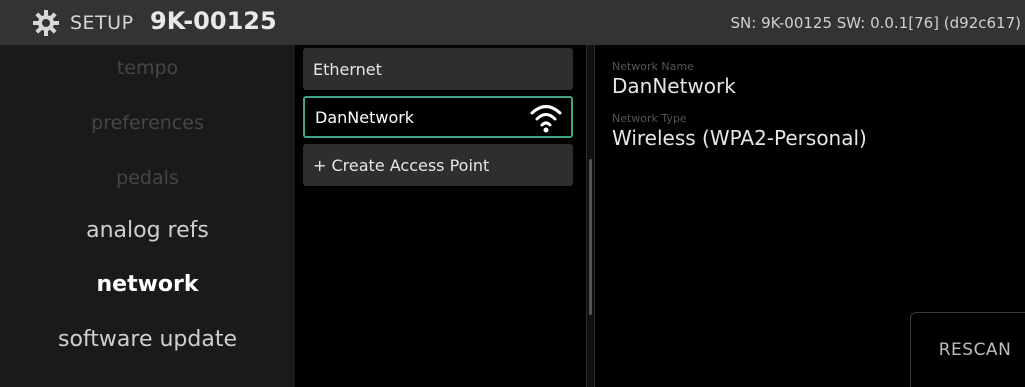 The image size is (1025, 387). I want to click on menu-item-preferences: preferences, so click(147, 123).